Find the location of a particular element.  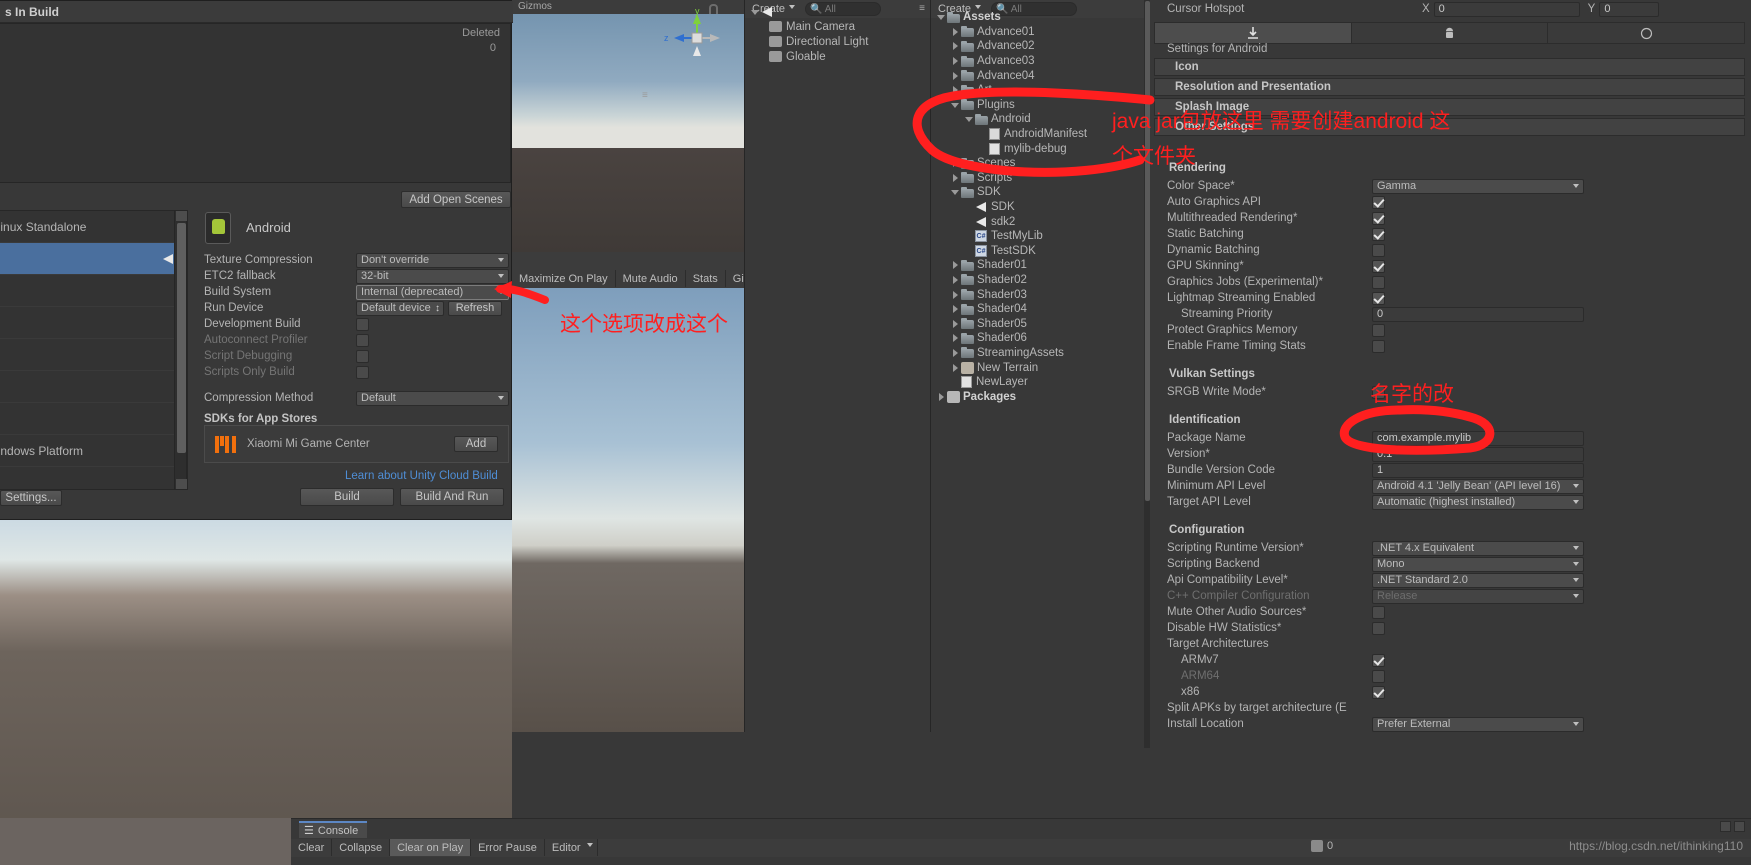

inspector-dropdown: .NET Standard 2.0 is located at coordinates (1478, 580).